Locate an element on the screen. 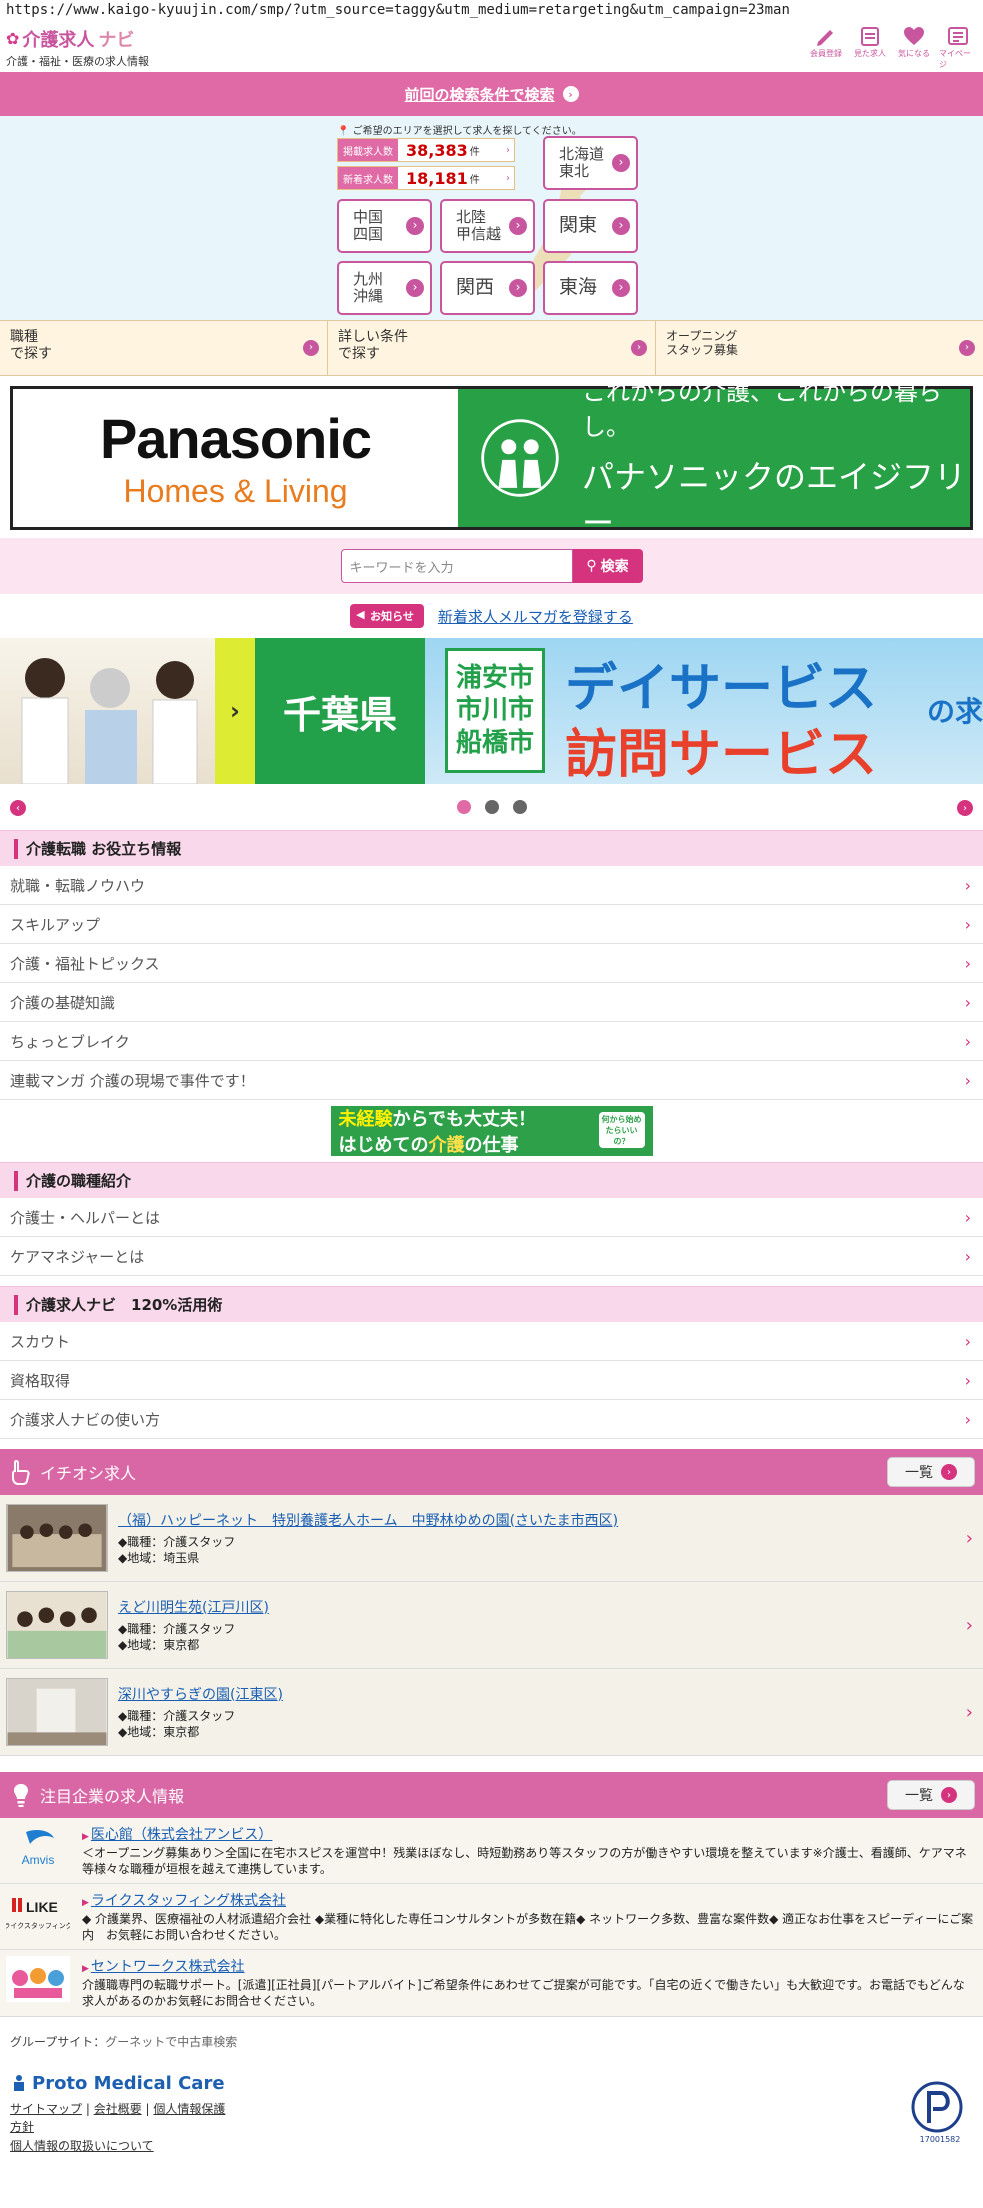 The height and width of the screenshot is (2208, 983). list-item: スカウト › is located at coordinates (491, 1341).